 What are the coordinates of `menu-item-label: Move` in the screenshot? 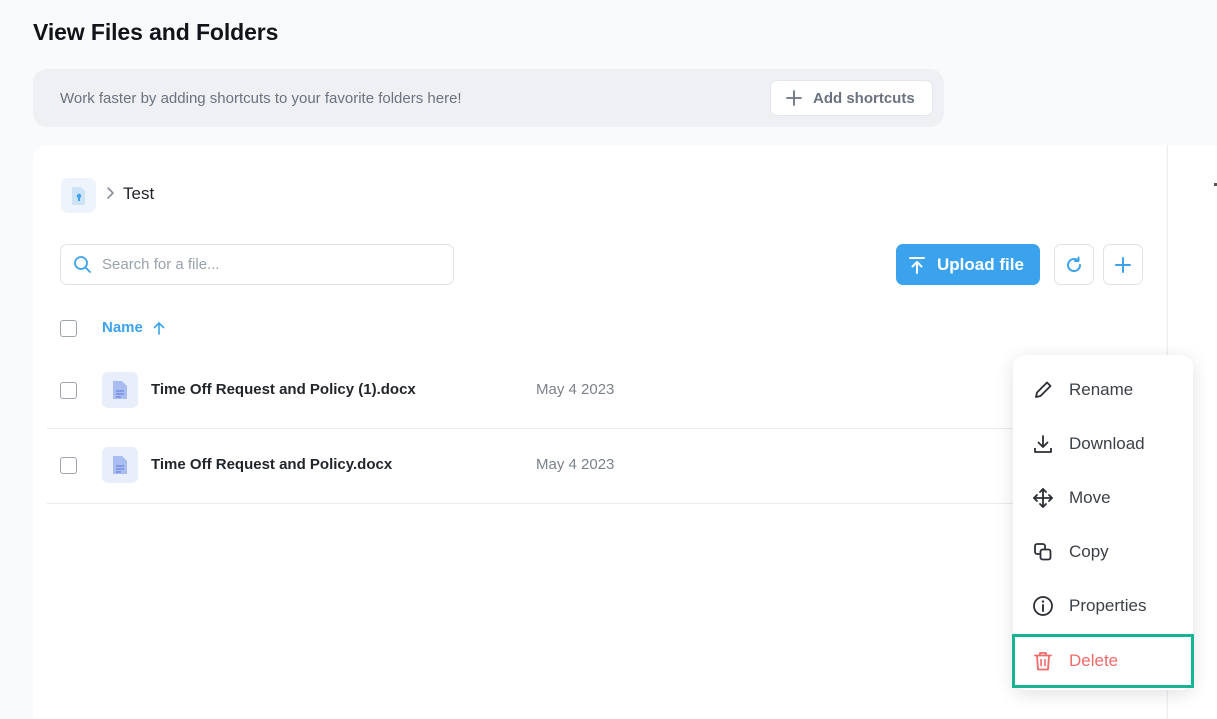 It's located at (1090, 497).